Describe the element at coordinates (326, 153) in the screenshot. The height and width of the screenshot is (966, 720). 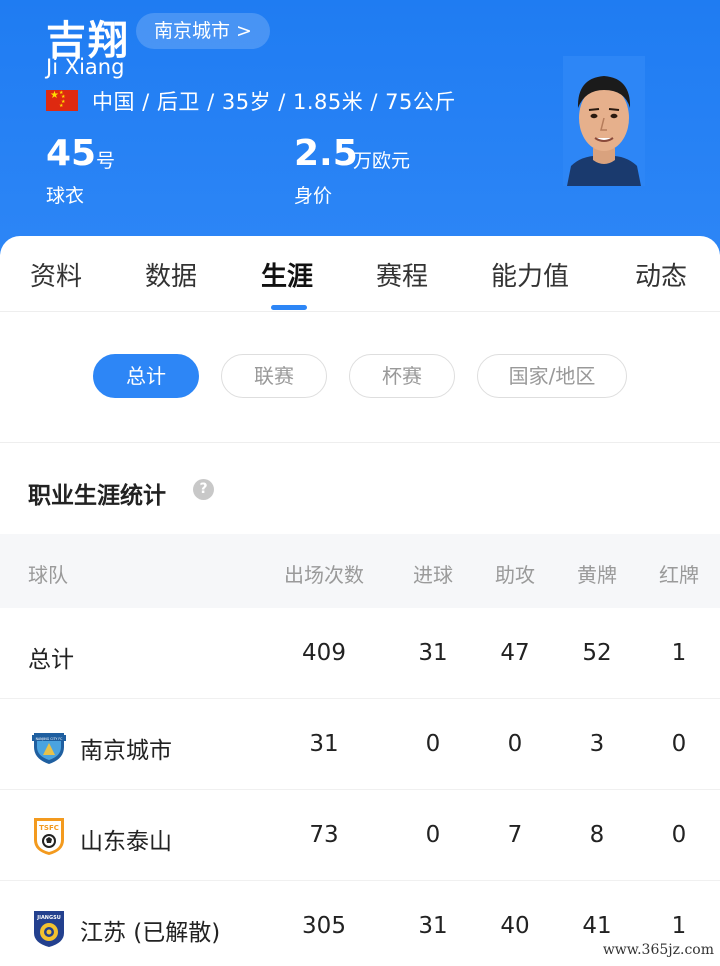
I see `market-value: 2.5` at that location.